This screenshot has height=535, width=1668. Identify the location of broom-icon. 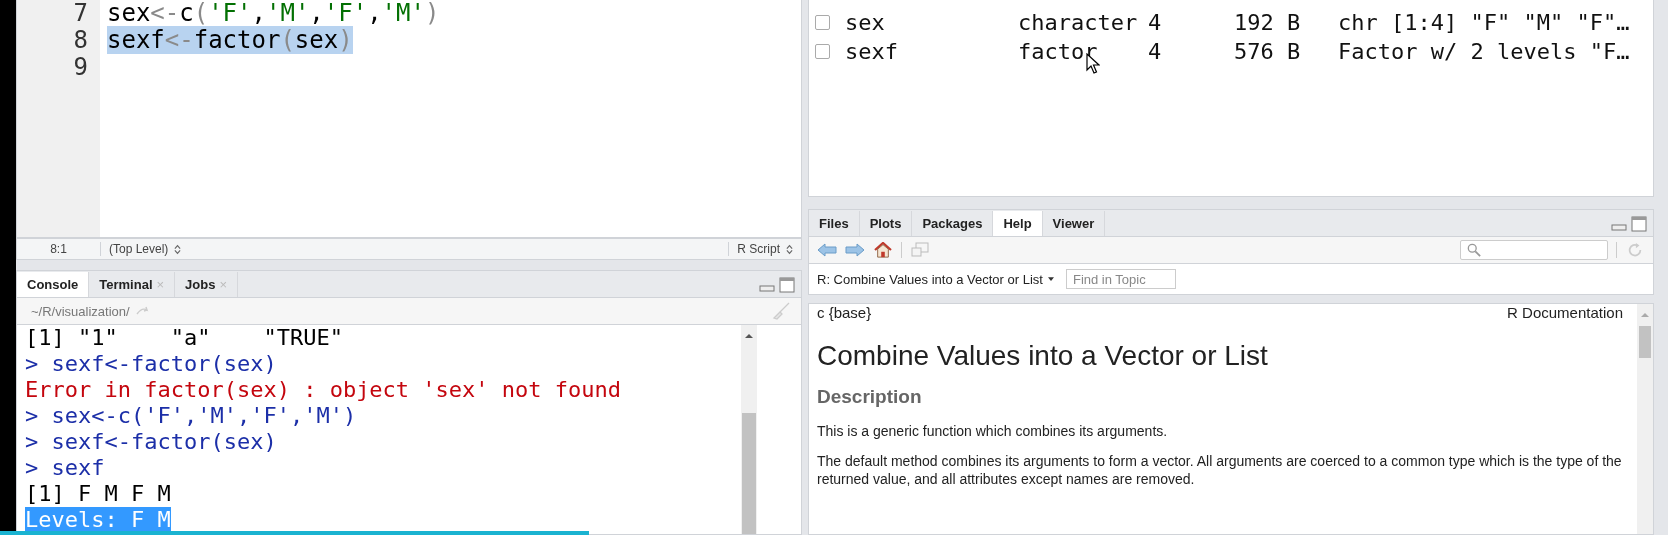
(781, 311).